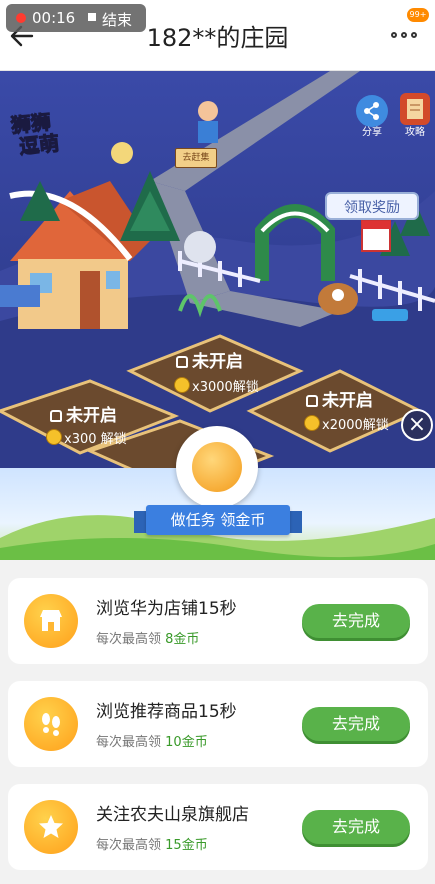 The height and width of the screenshot is (884, 435). Describe the element at coordinates (218, 621) in the screenshot. I see `task-card: 浏览华为店铺15秒 每次最高领 8金币 去完成` at that location.